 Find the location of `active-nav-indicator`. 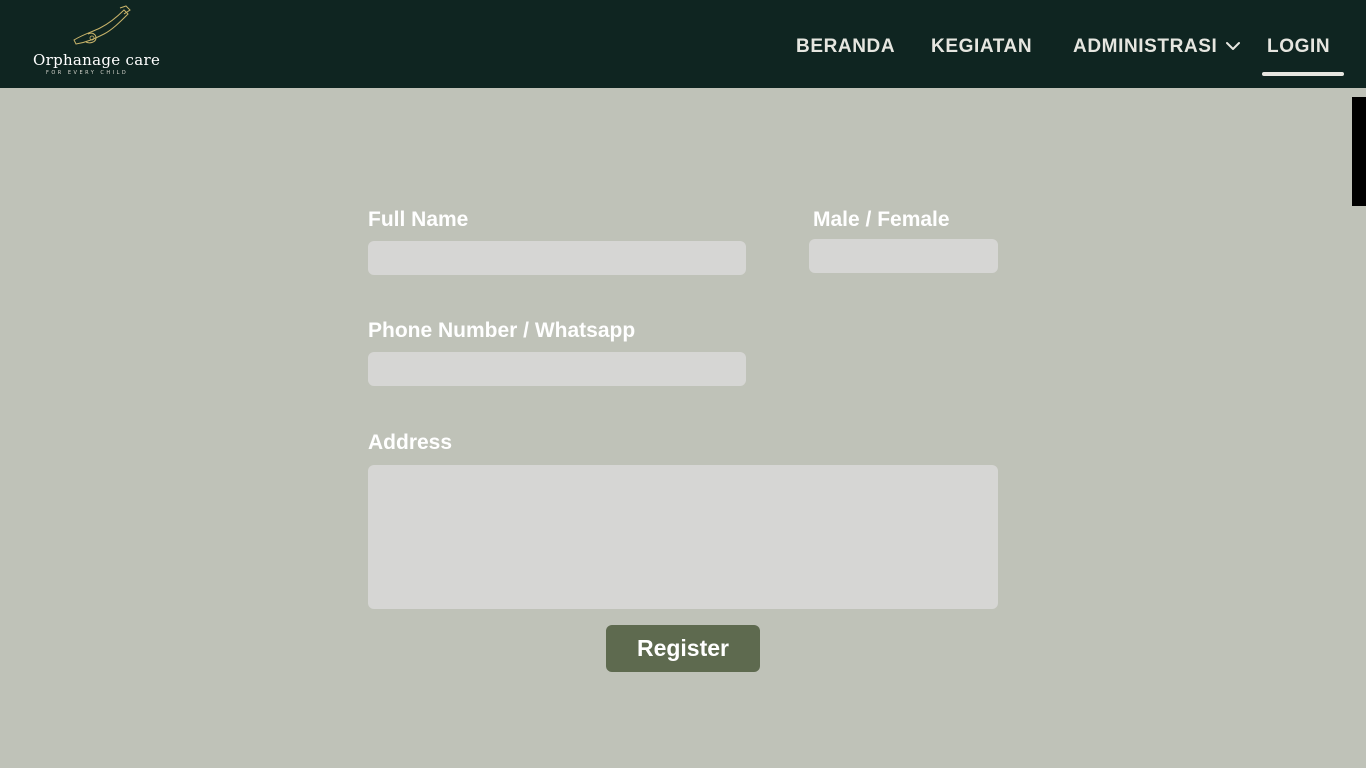

active-nav-indicator is located at coordinates (1303, 74).